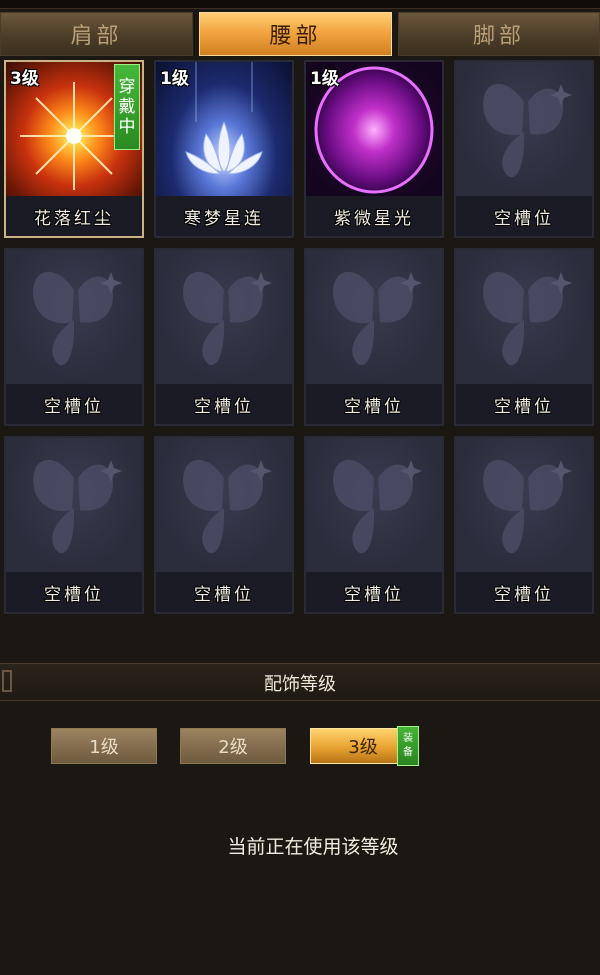 The height and width of the screenshot is (975, 600). I want to click on equipped-badge: 装备, so click(408, 746).